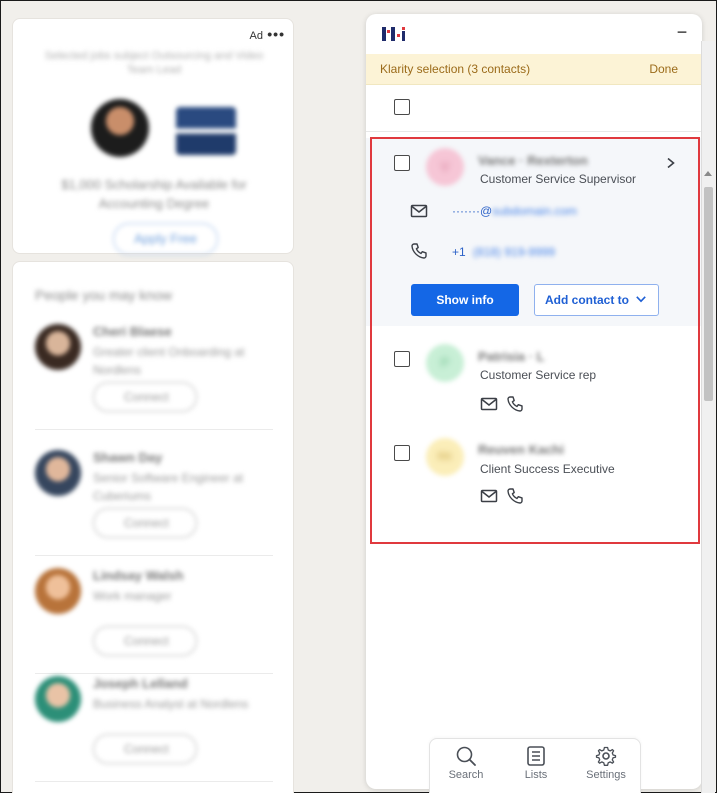 The image size is (717, 793). Describe the element at coordinates (534, 69) in the screenshot. I see `selection-banner: Klarity selection (3 contacts) Done` at that location.